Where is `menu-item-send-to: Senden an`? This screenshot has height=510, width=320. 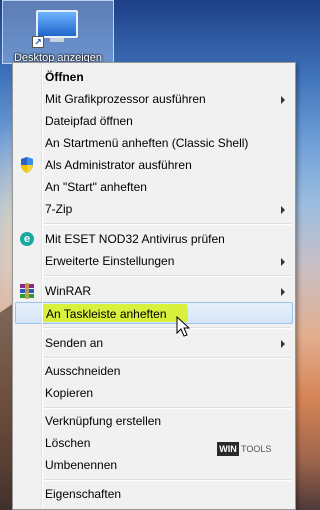 menu-item-send-to: Senden an is located at coordinates (154, 343).